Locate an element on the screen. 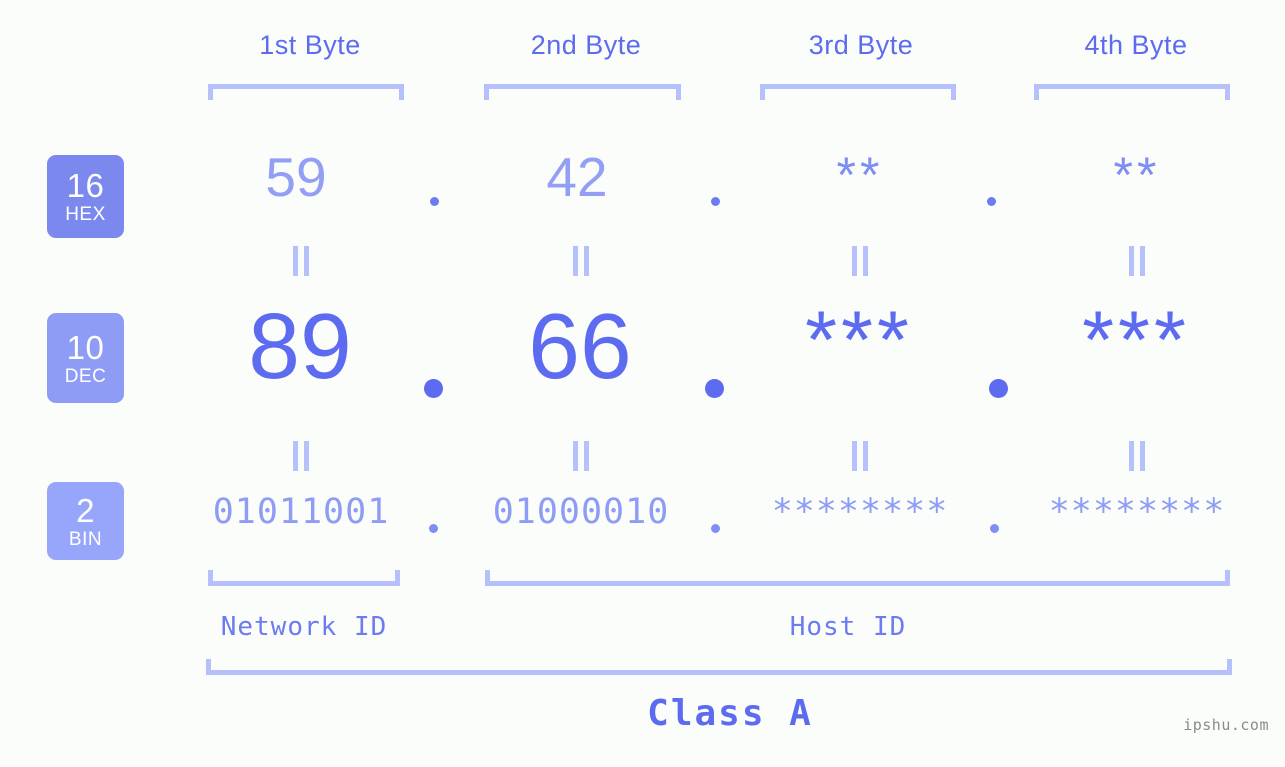  host-id-label: Host ID is located at coordinates (848, 627).